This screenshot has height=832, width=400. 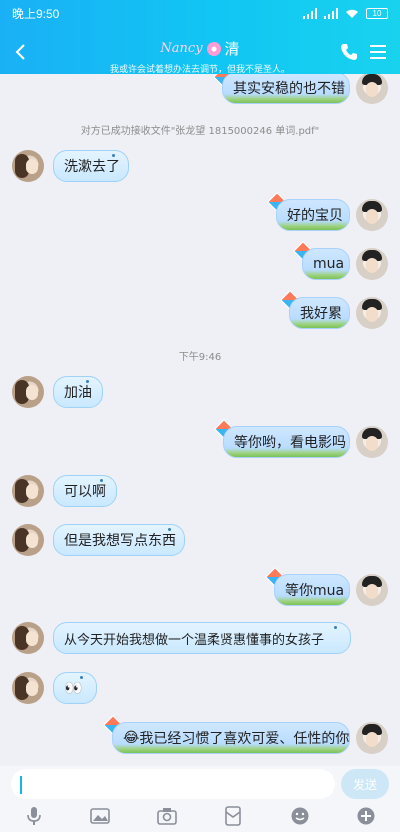 What do you see at coordinates (326, 264) in the screenshot?
I see `message-bubble: mua` at bounding box center [326, 264].